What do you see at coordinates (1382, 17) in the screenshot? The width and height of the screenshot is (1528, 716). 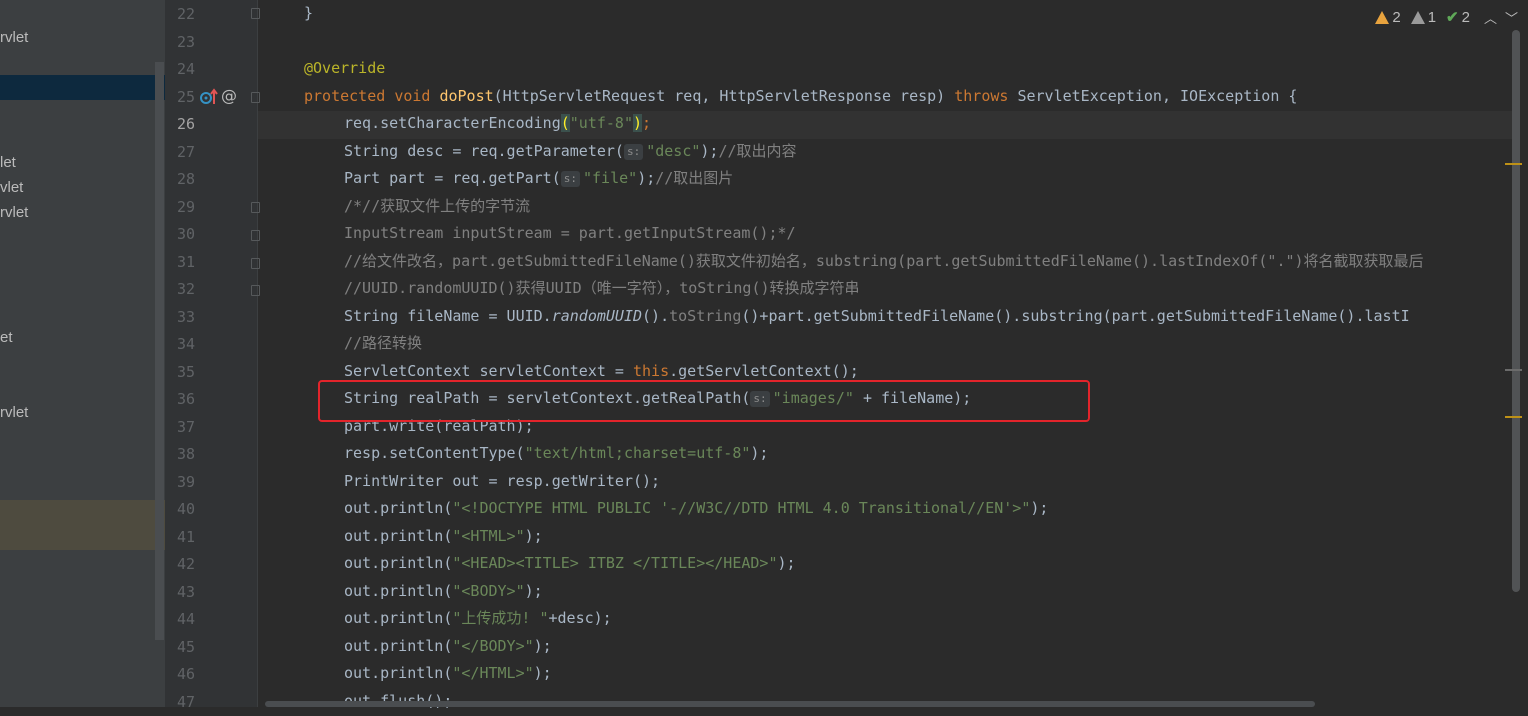 I see `warning-icon` at bounding box center [1382, 17].